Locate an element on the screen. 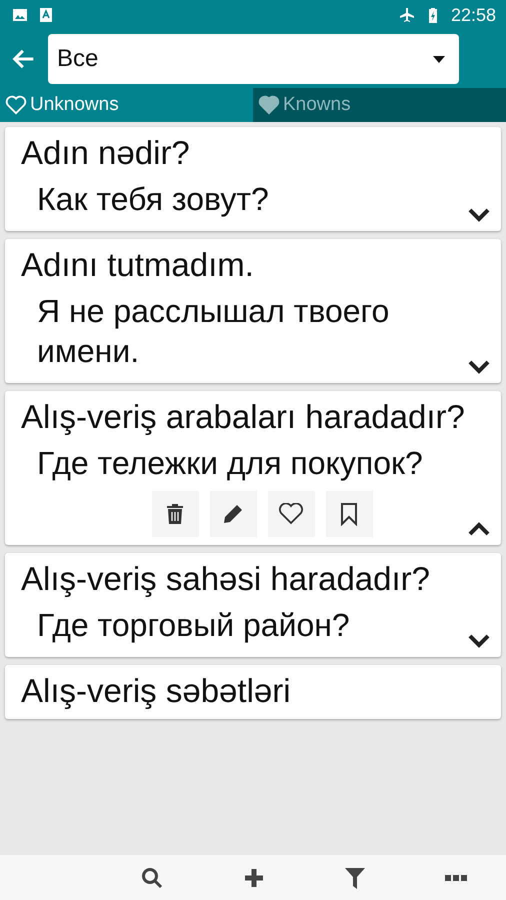 The width and height of the screenshot is (506, 900). bookmark-icon is located at coordinates (349, 514).